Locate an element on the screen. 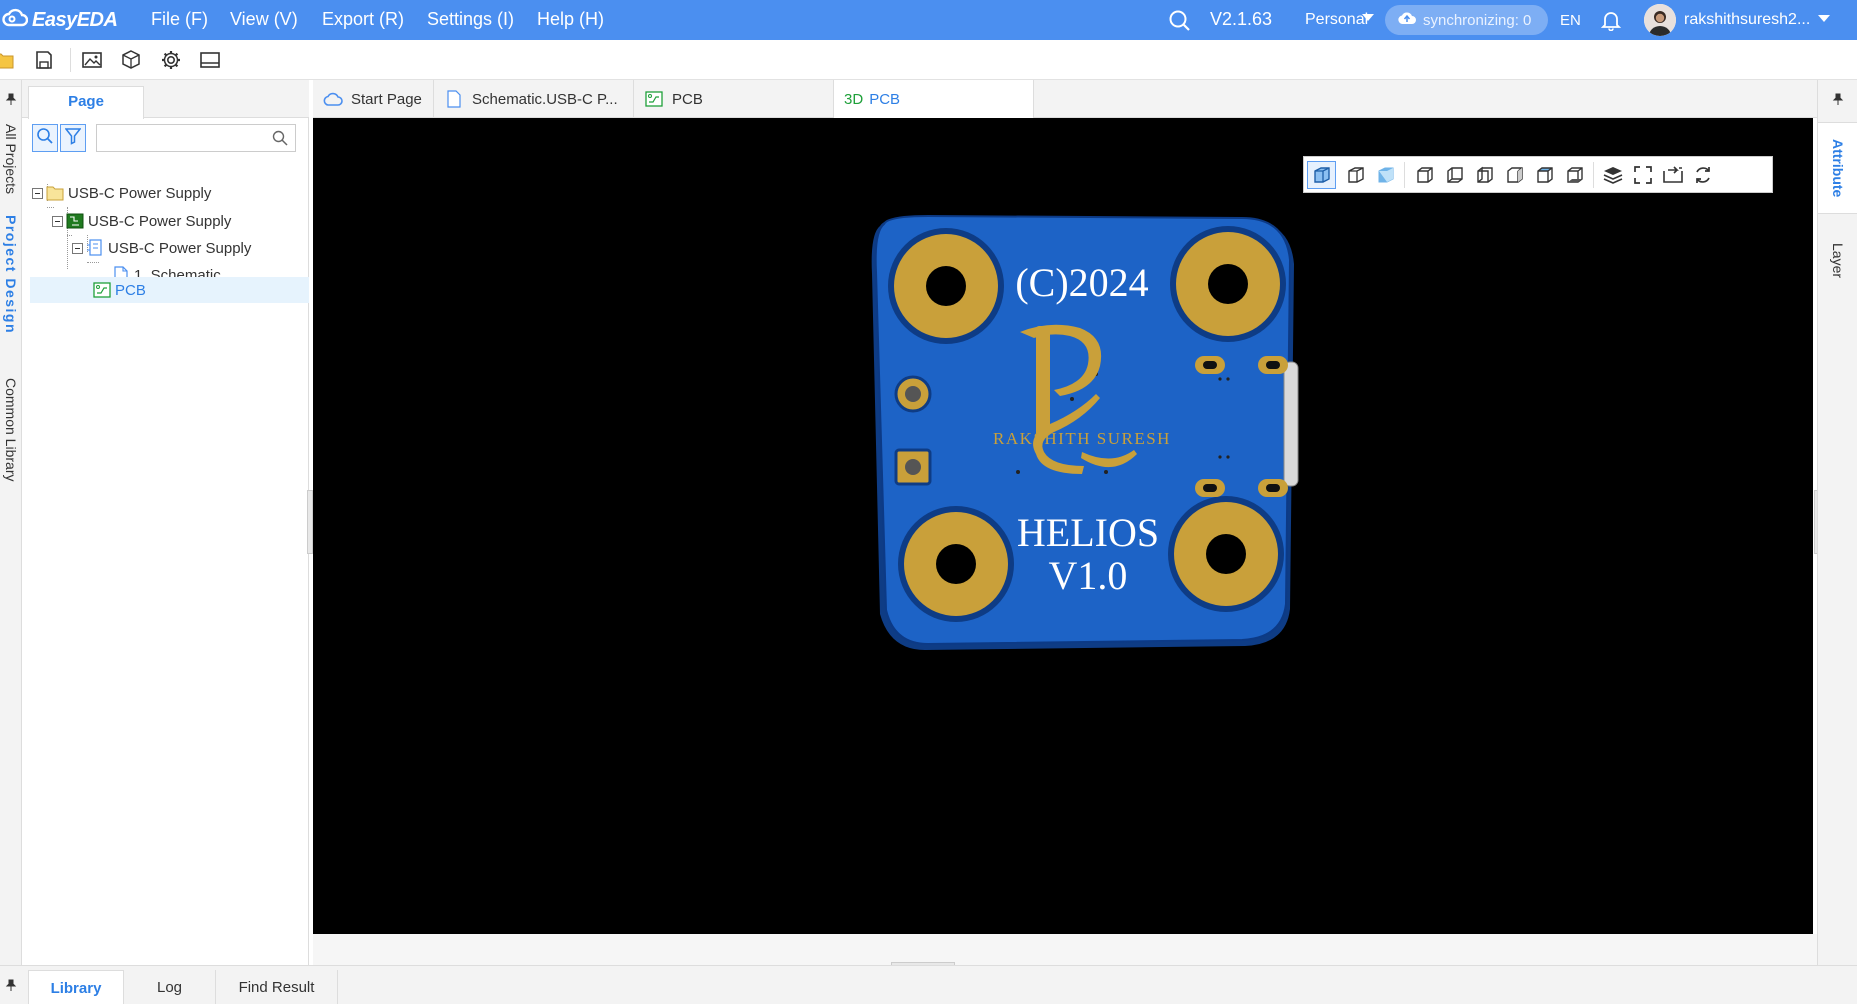 Image resolution: width=1857 pixels, height=1004 pixels. tab-library: Library is located at coordinates (76, 987).